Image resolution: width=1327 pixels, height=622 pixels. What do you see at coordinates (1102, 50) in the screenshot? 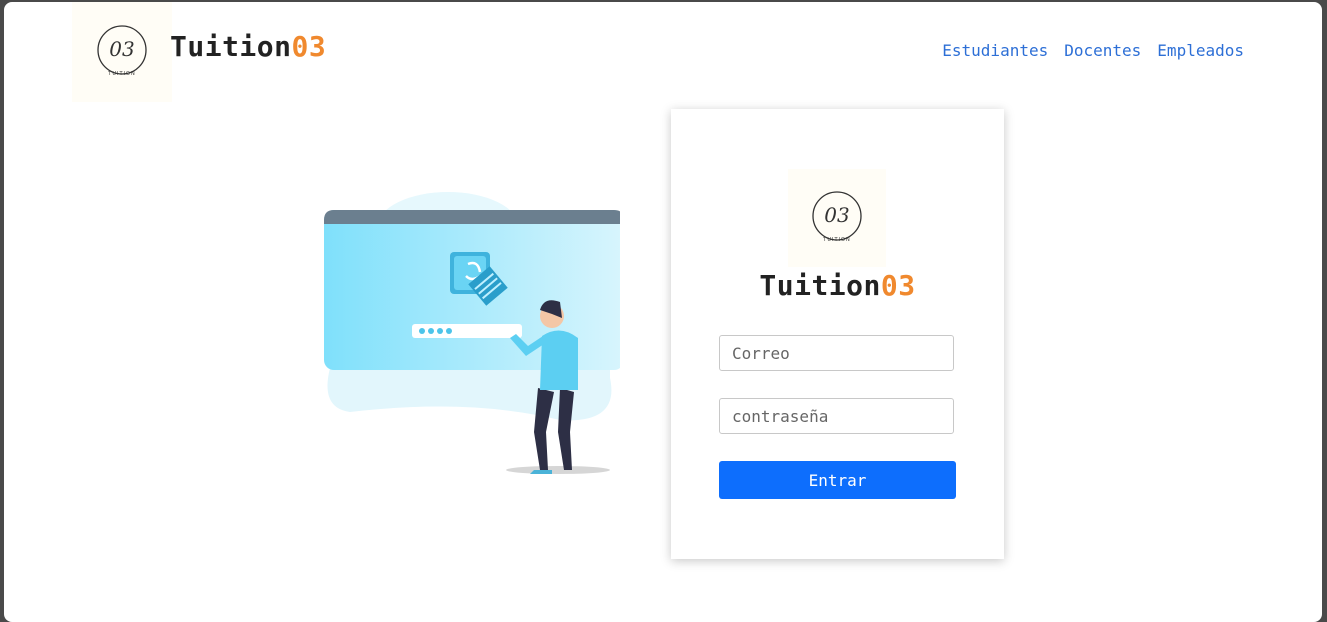
I see `nav-link-docentes: Docentes` at bounding box center [1102, 50].